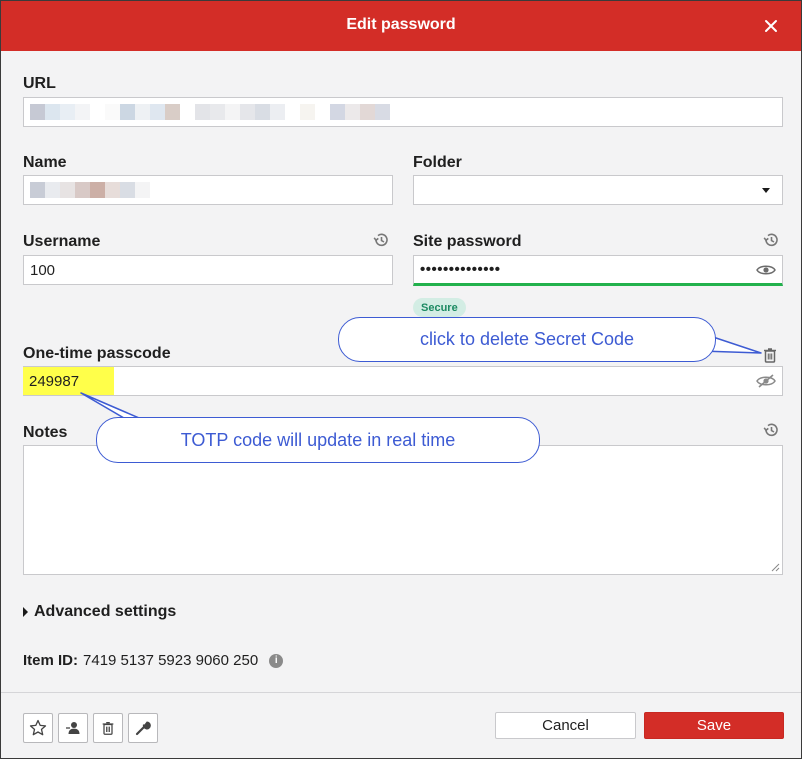 The height and width of the screenshot is (759, 802). I want to click on folder-select, so click(598, 190).